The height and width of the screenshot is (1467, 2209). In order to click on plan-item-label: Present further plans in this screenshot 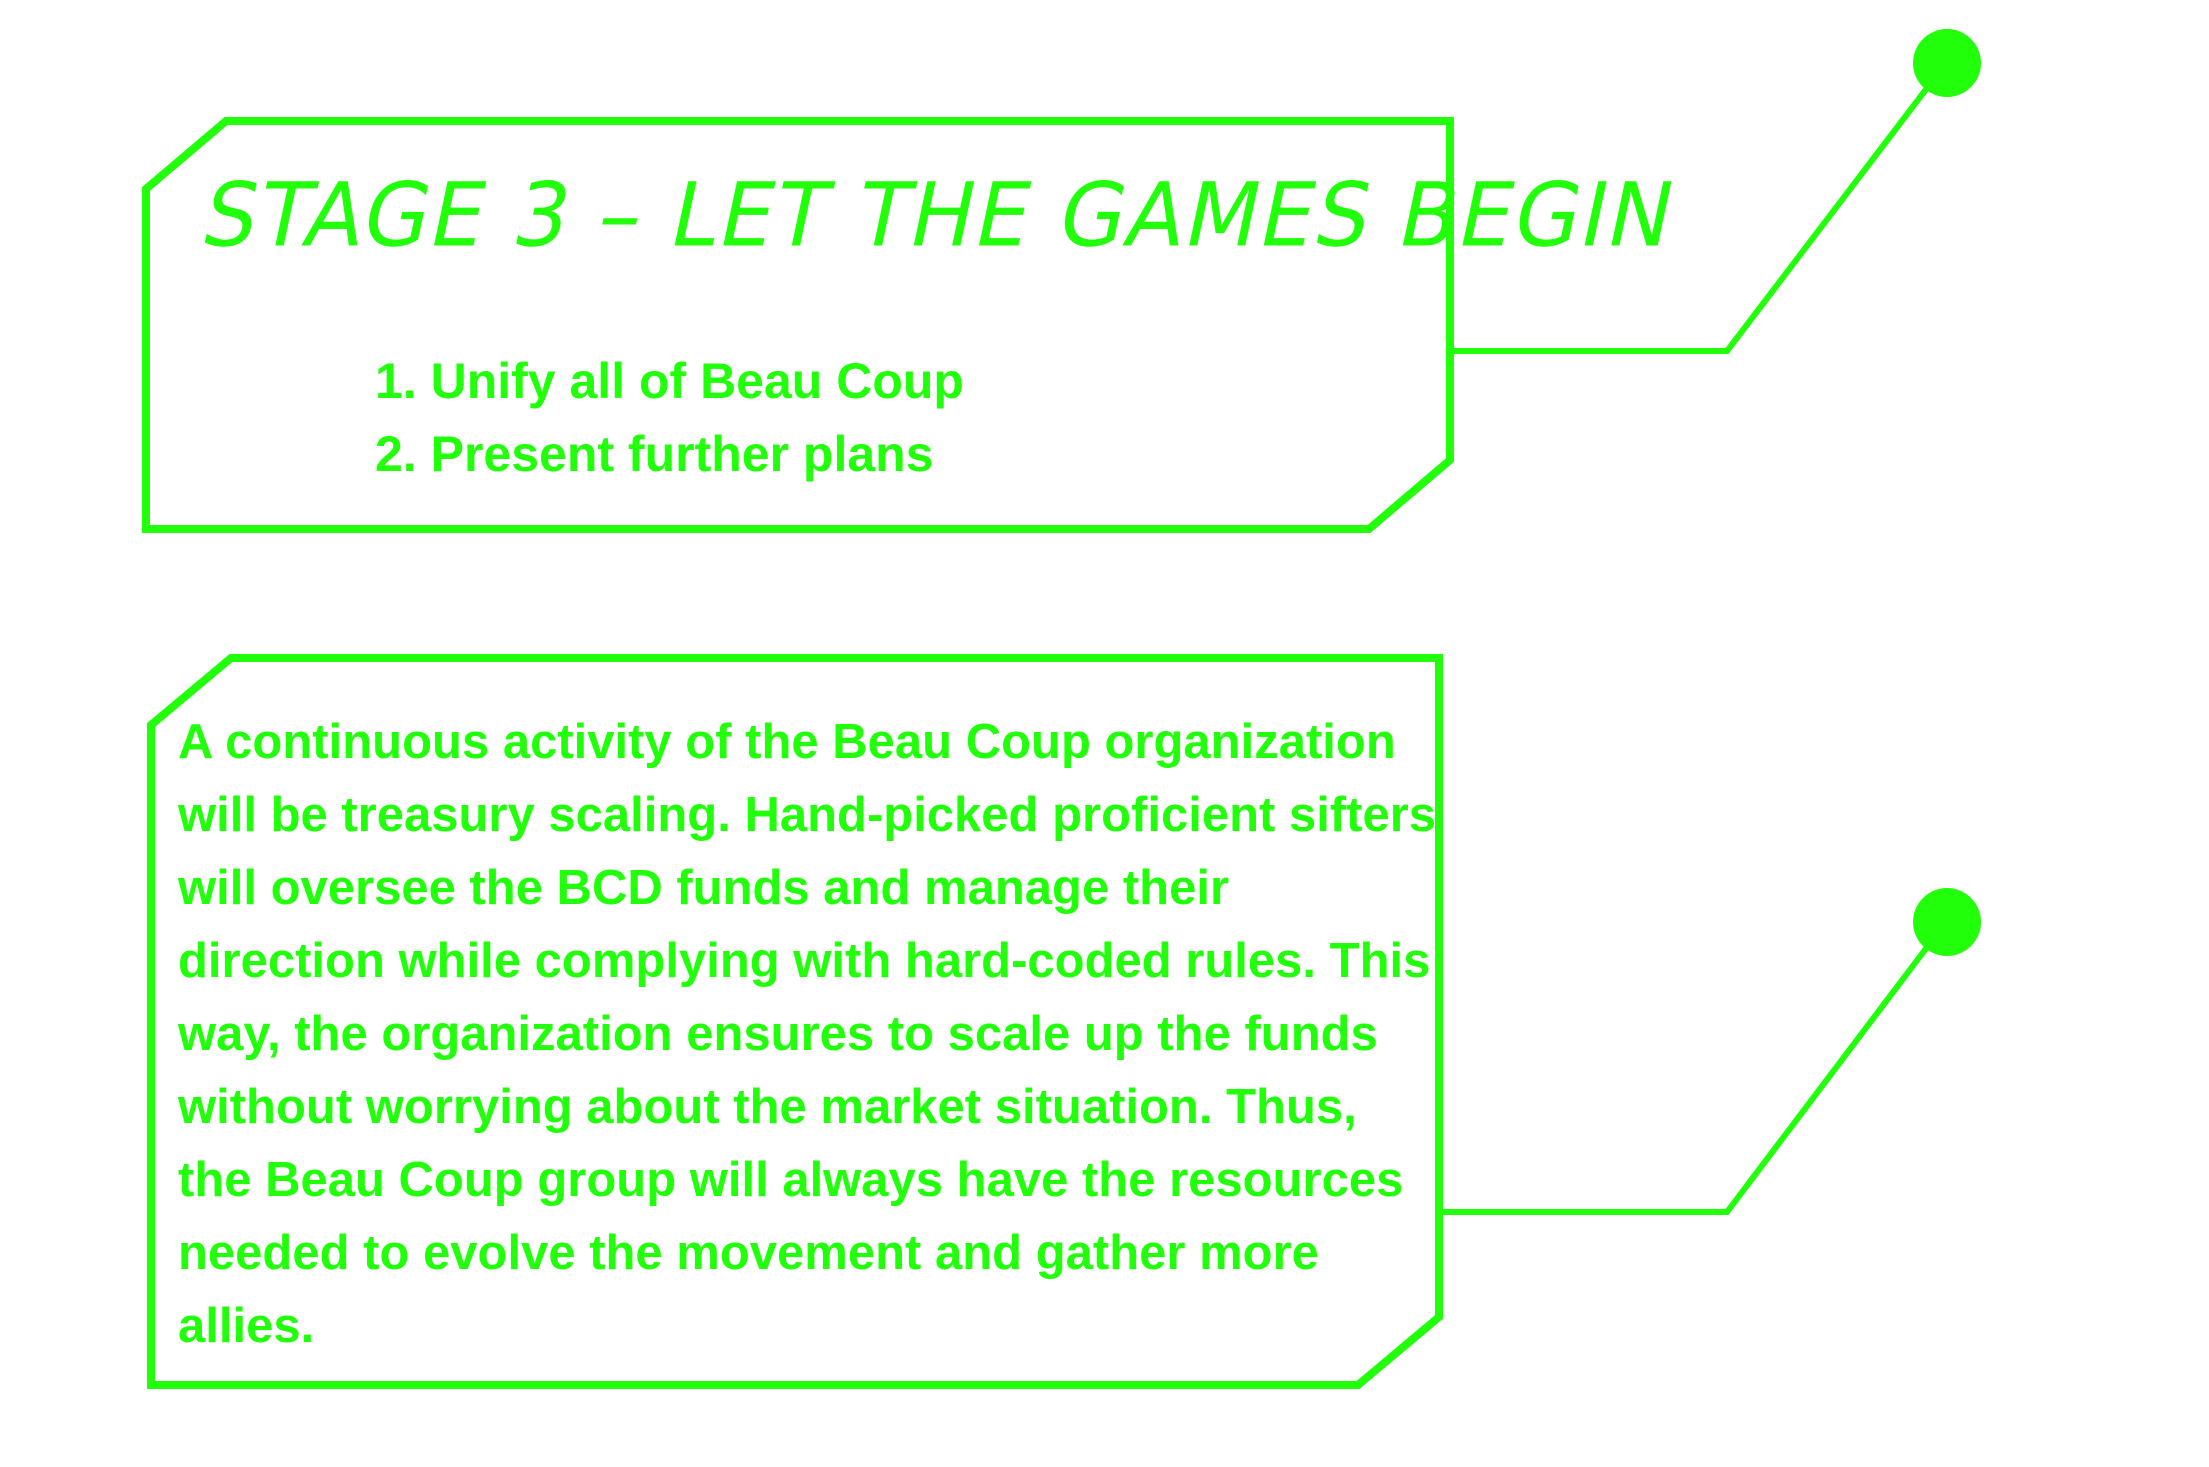, I will do `click(682, 454)`.